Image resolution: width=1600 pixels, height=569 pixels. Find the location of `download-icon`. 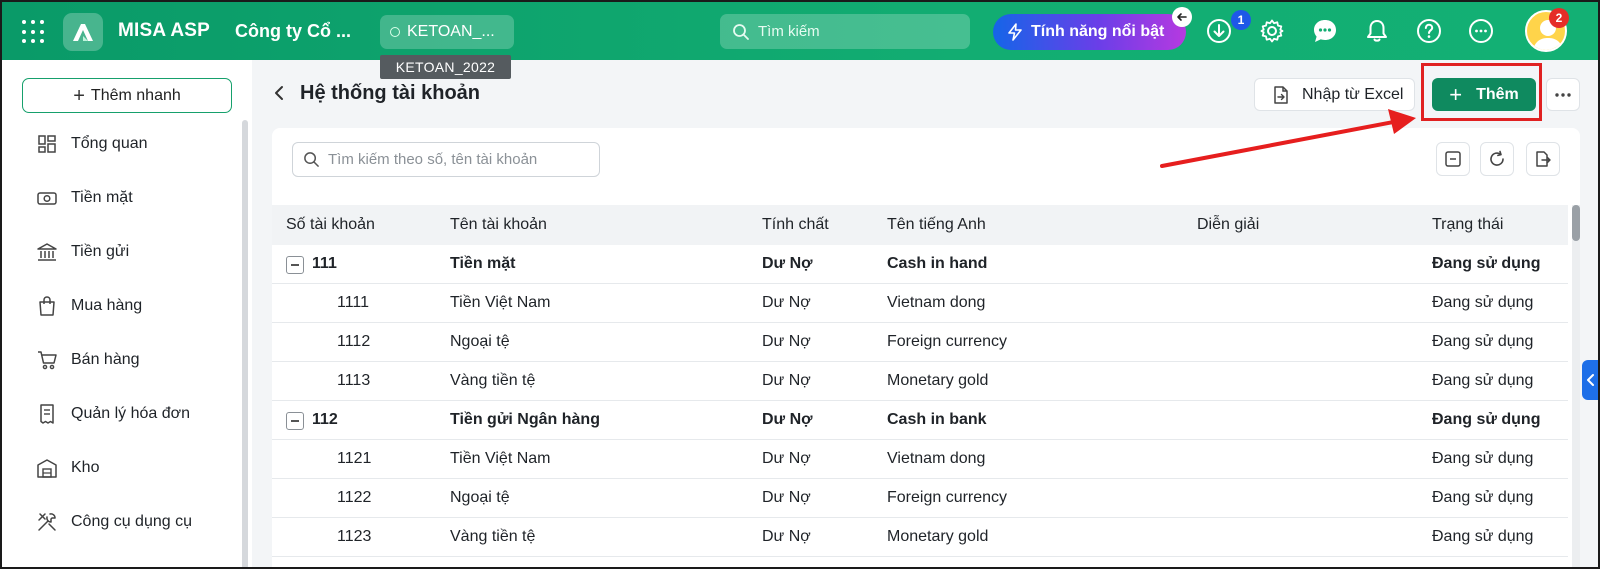

download-icon is located at coordinates (1219, 31).